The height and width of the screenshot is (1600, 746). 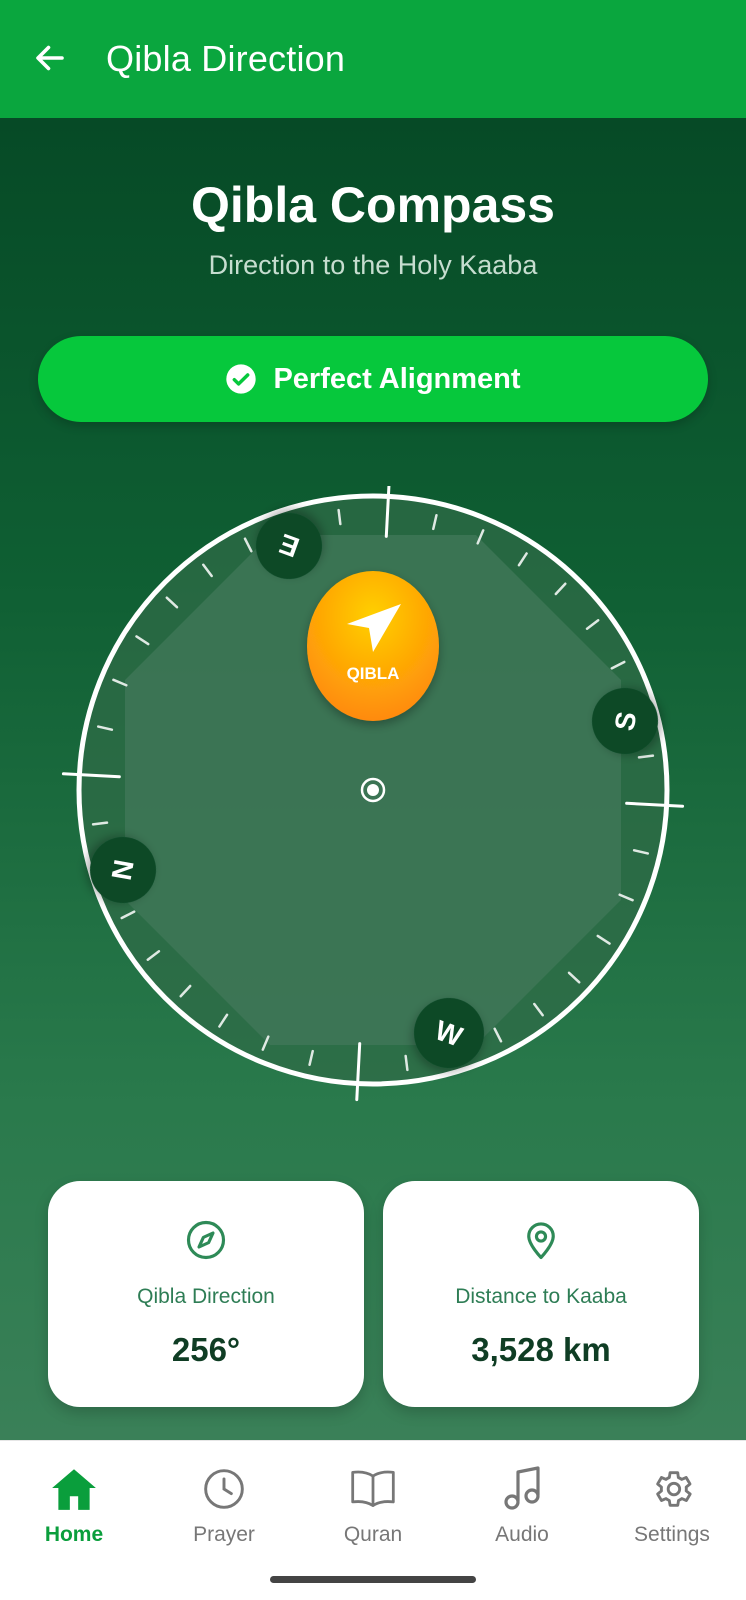 I want to click on qibla-direction-card: Qibla Direction 256°, so click(x=206, y=1294).